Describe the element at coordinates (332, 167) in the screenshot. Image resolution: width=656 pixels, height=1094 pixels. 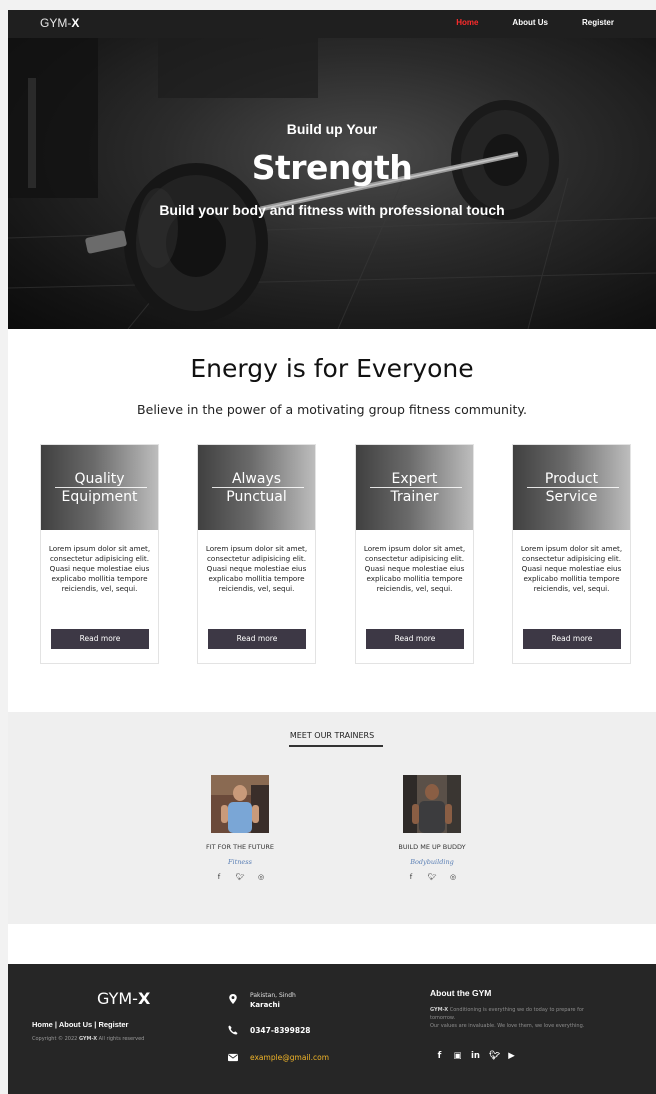
I see `hero-headline: Strength` at that location.